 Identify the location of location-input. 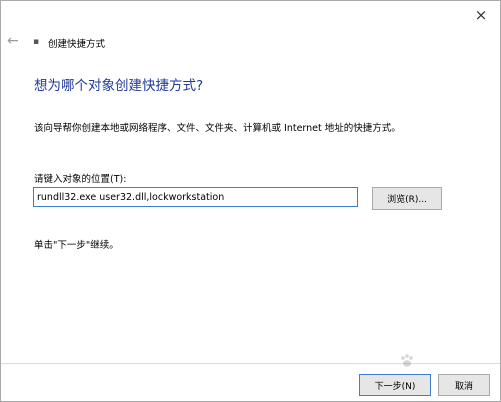
(195, 197).